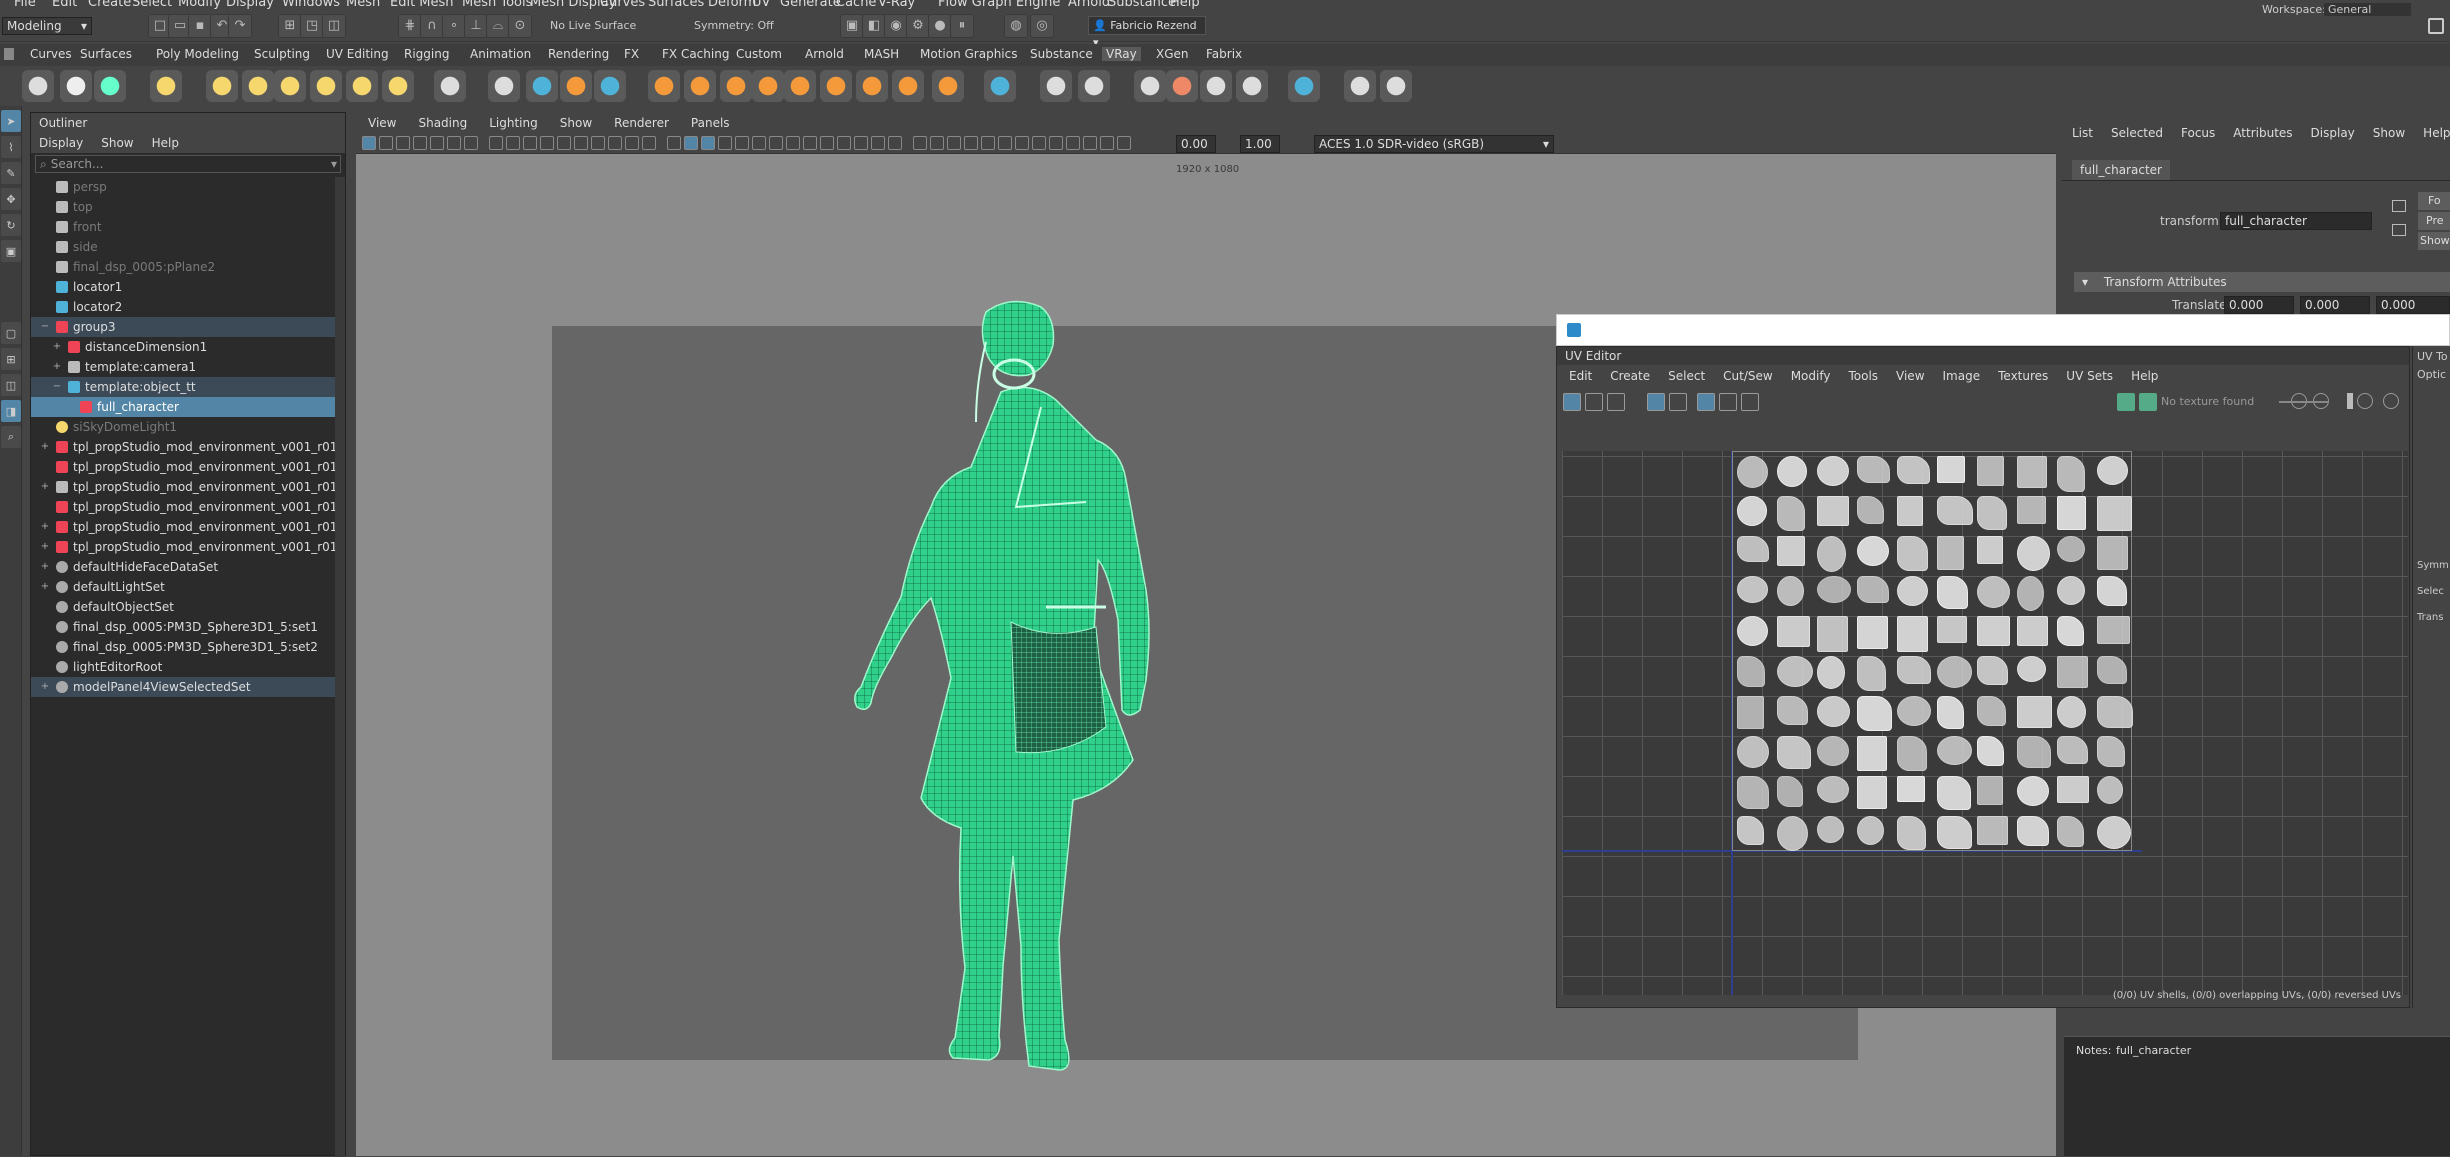 The width and height of the screenshot is (2450, 1157). What do you see at coordinates (11, 251) in the screenshot?
I see `scale-tool-icon: ▣` at bounding box center [11, 251].